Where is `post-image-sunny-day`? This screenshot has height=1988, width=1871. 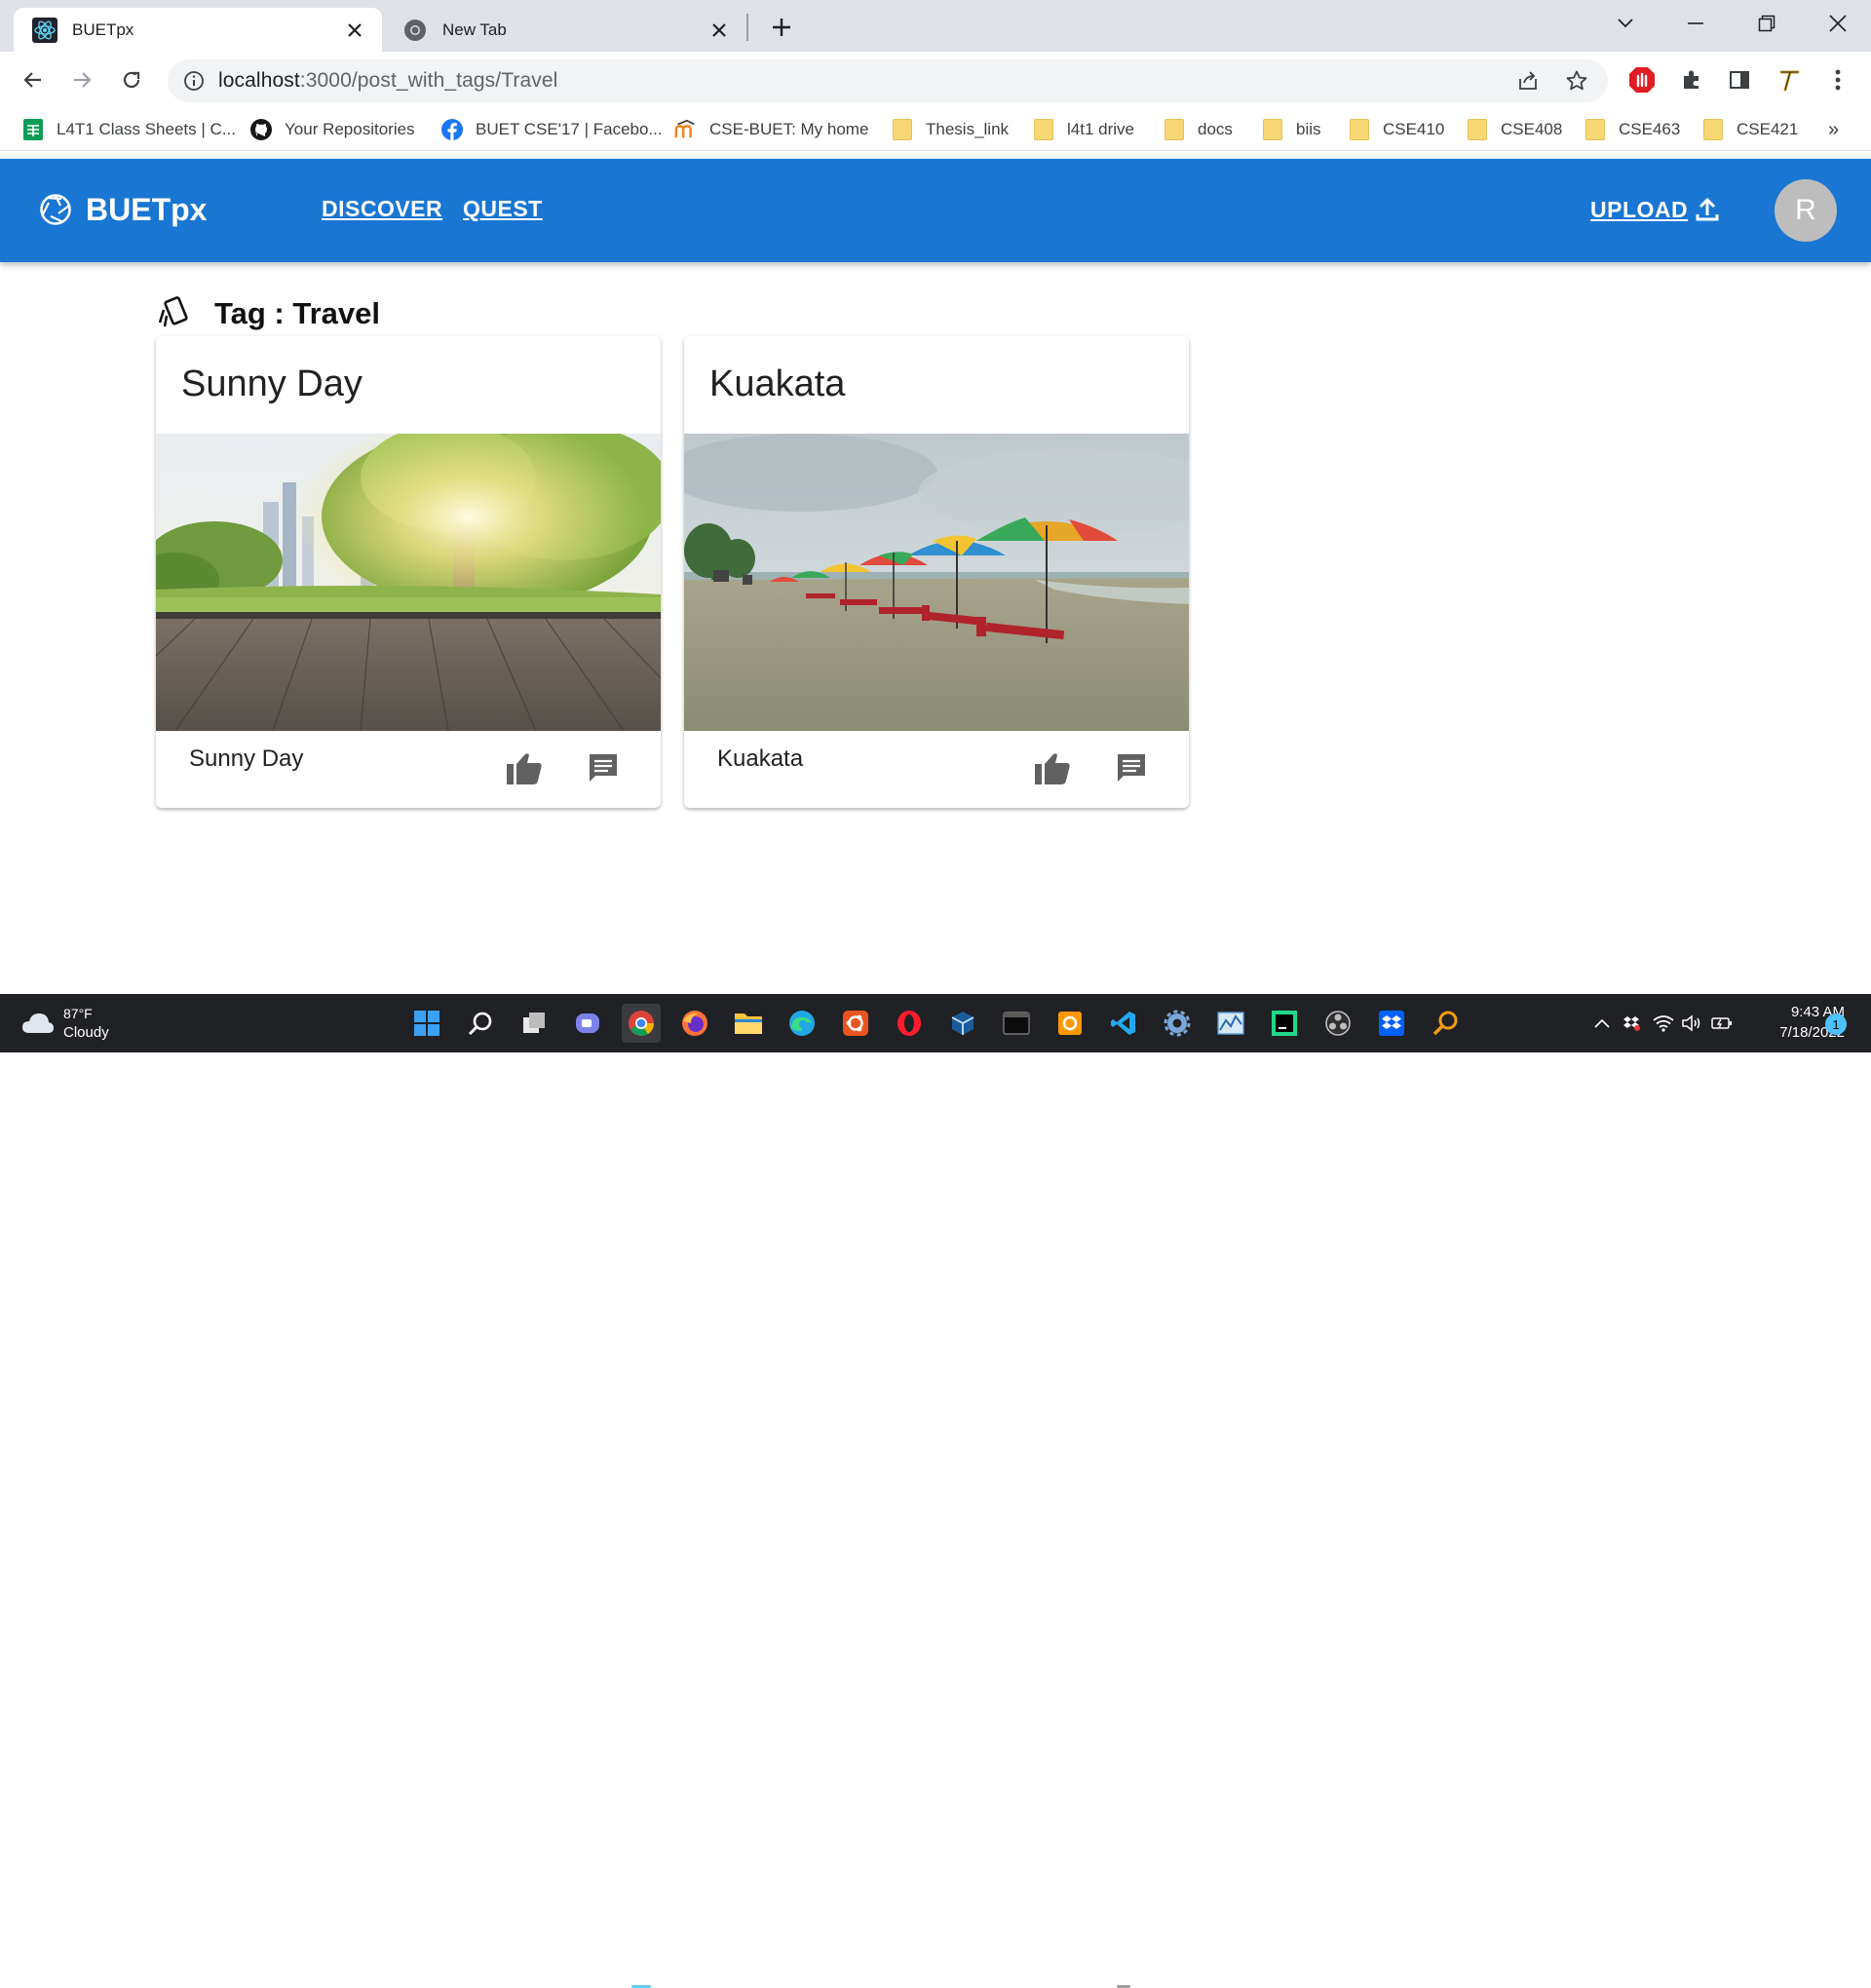
post-image-sunny-day is located at coordinates (408, 582).